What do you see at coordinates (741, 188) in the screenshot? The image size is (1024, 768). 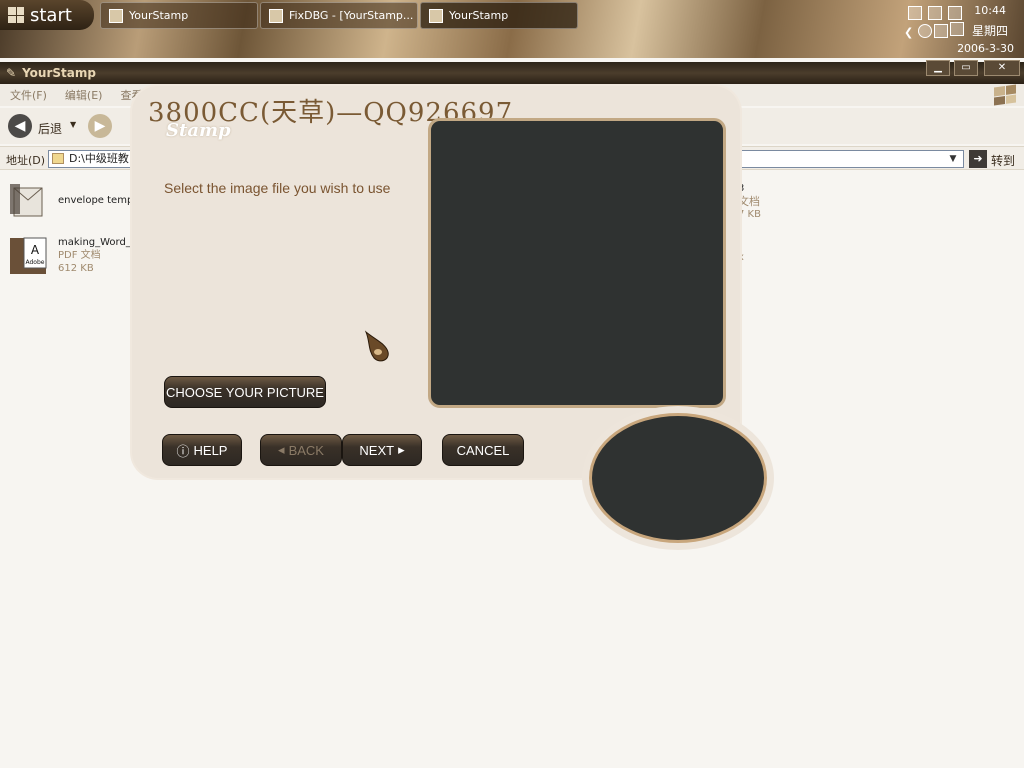 I see `file-name: 3` at bounding box center [741, 188].